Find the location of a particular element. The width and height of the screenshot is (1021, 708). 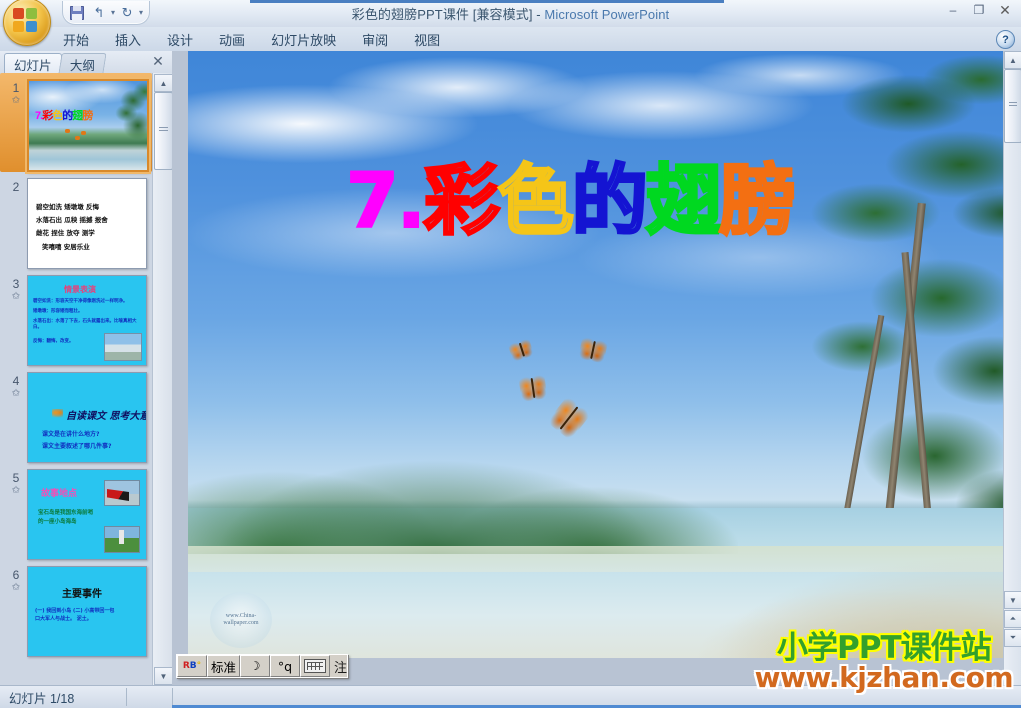

panel-tab-slides-label: 幻灯片 is located at coordinates (33, 65).